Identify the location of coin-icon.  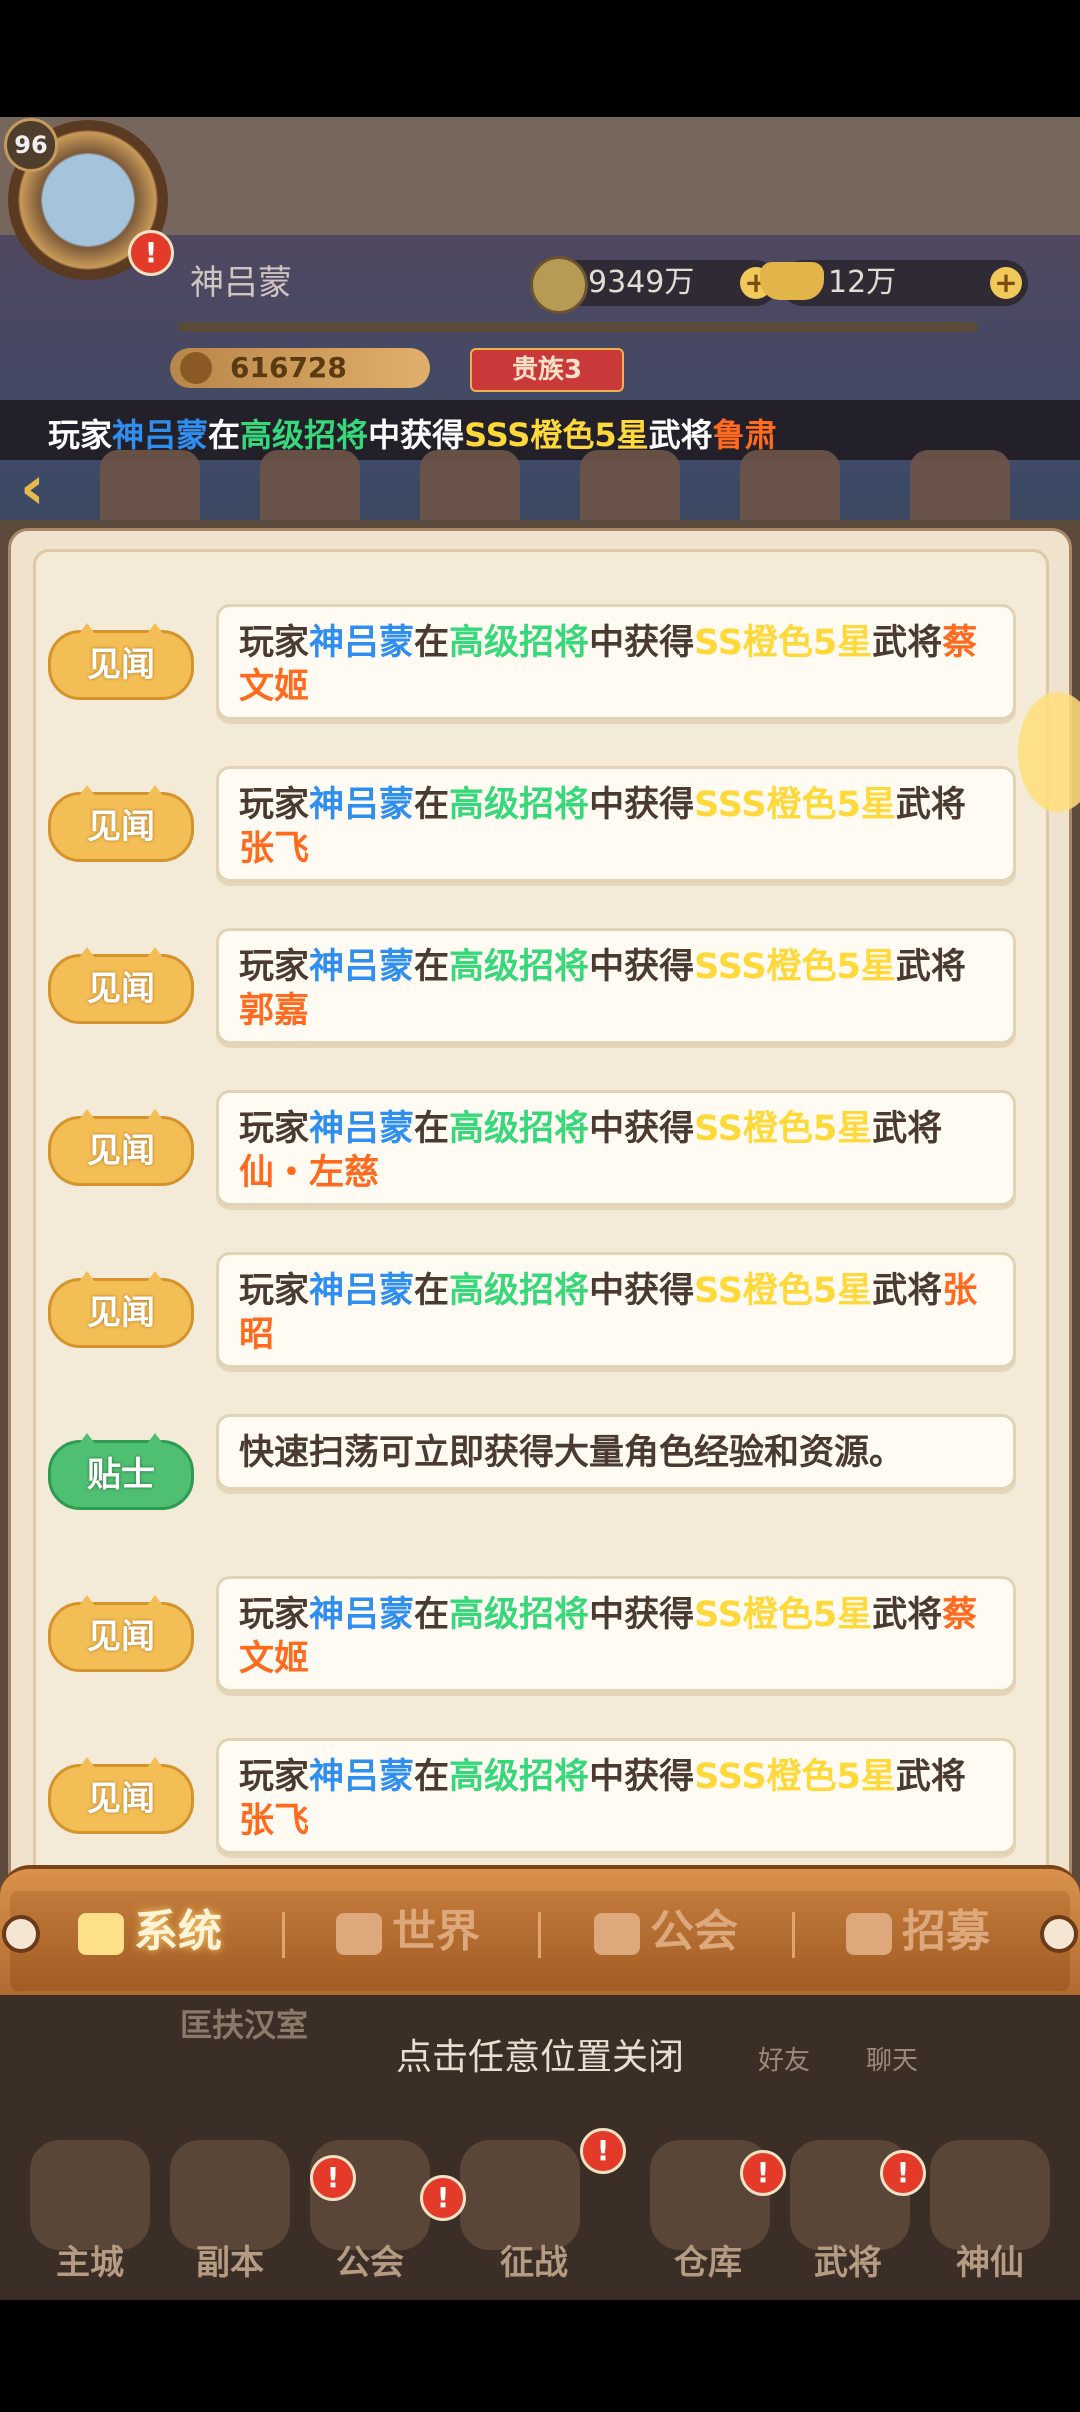
(559, 285).